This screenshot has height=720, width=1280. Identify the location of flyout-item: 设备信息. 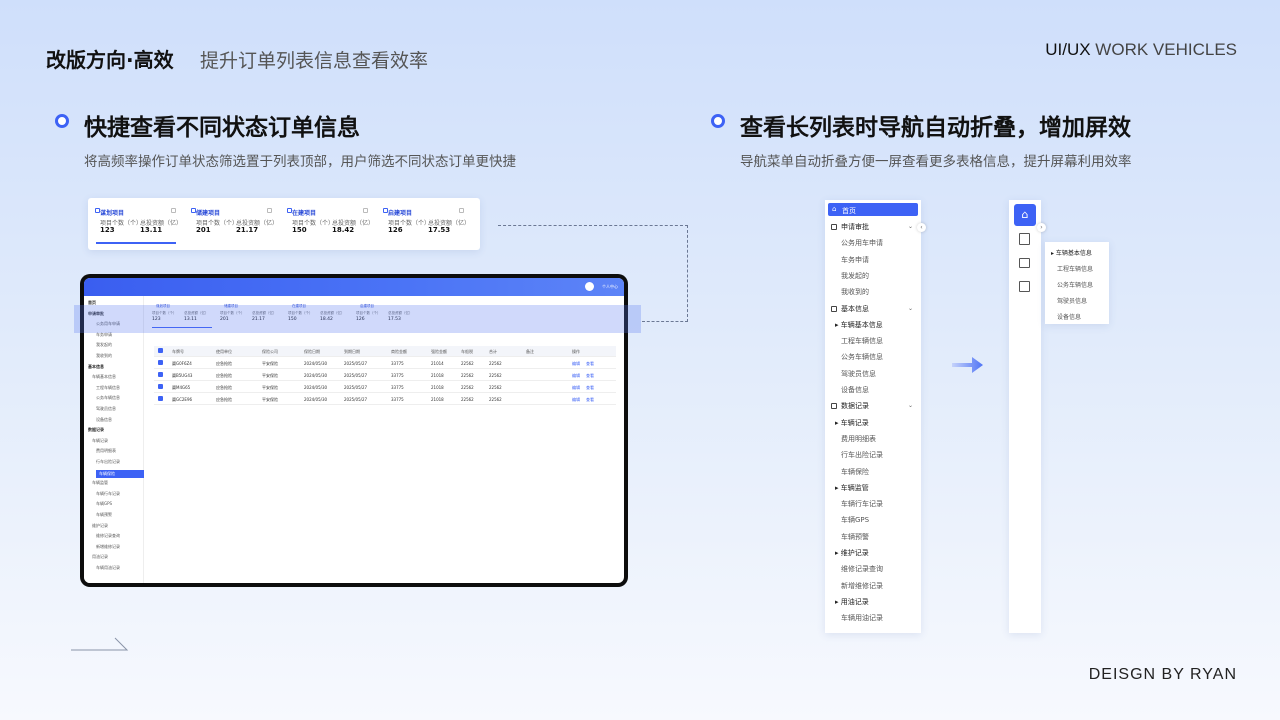
(1069, 316).